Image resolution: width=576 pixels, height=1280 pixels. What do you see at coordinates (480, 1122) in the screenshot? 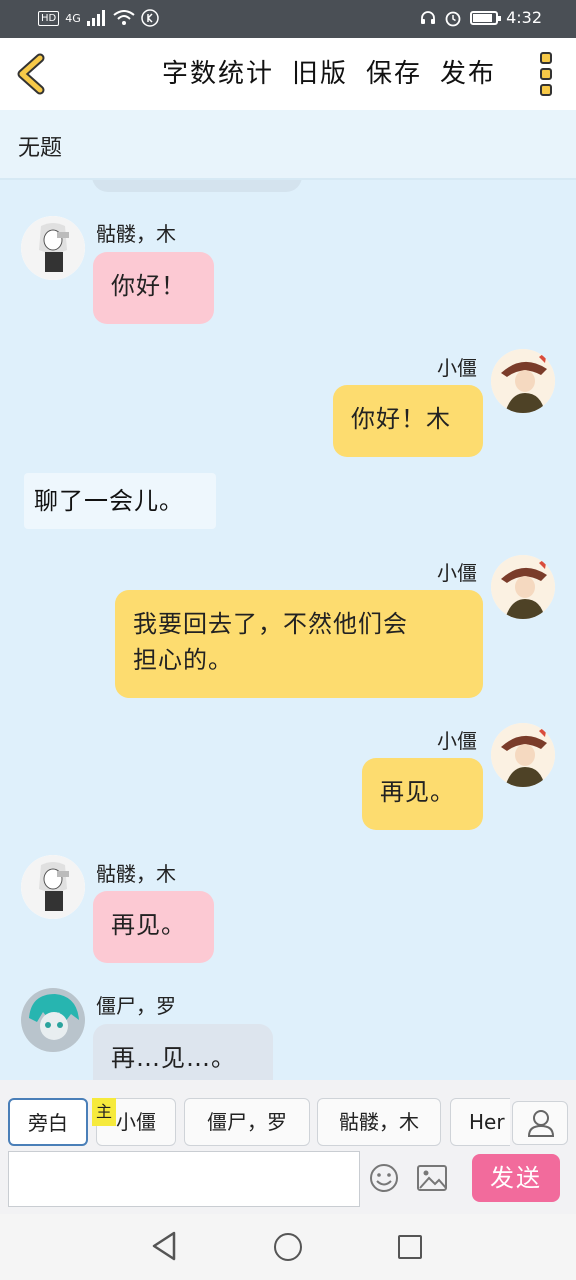
I see `chip-her: Her` at bounding box center [480, 1122].